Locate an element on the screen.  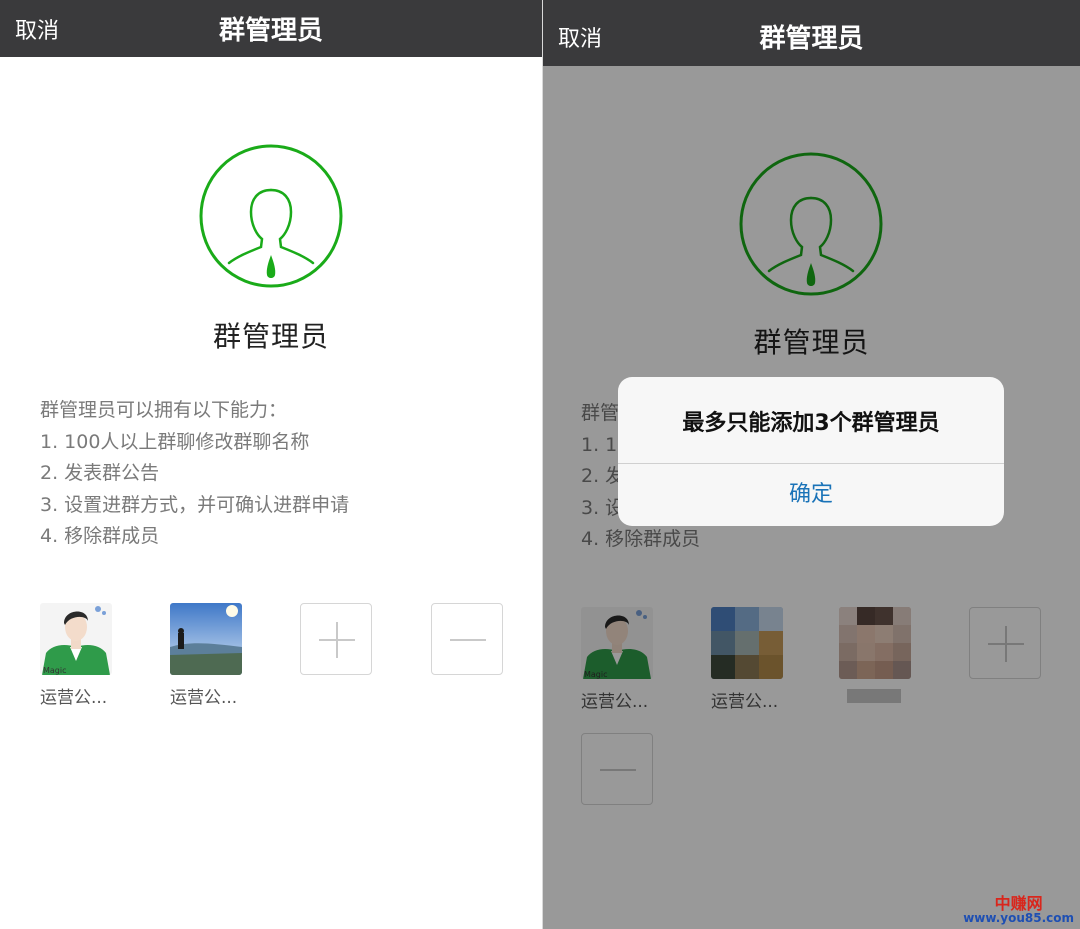
watermark-logo: 中赚网 www.you85.com is located at coordinates (1018, 910).